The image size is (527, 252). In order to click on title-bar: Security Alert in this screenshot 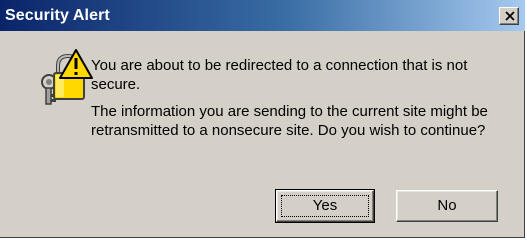, I will do `click(262, 15)`.